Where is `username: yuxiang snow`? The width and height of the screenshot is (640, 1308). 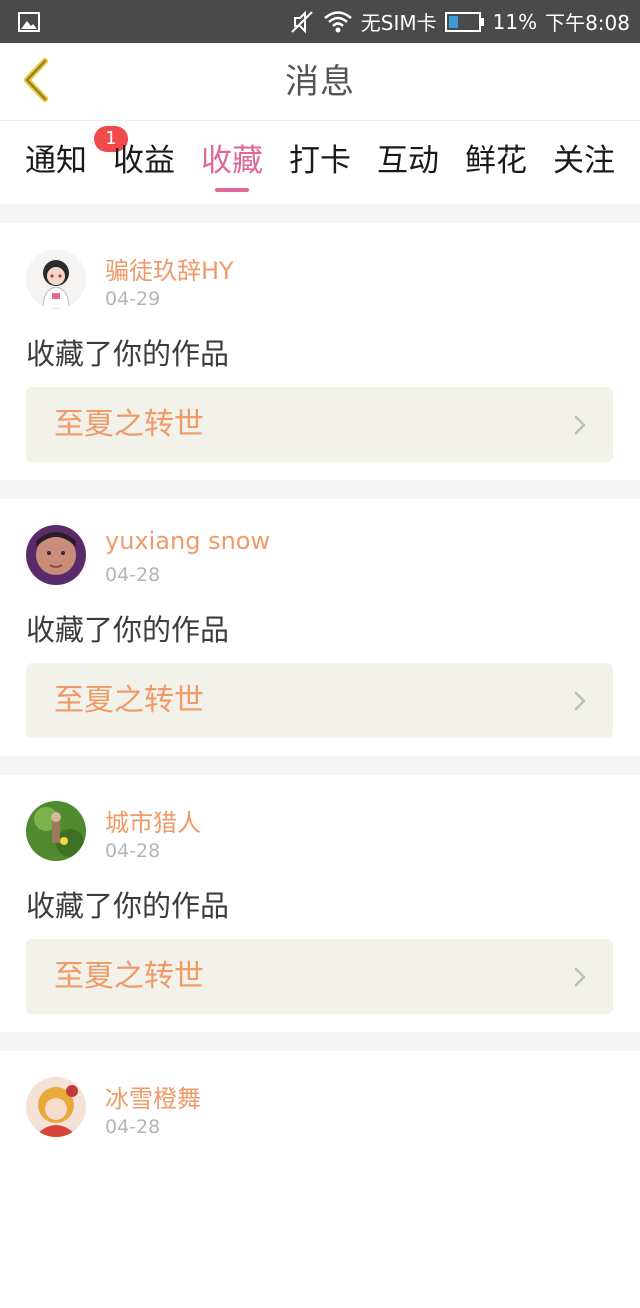
username: yuxiang snow is located at coordinates (187, 541).